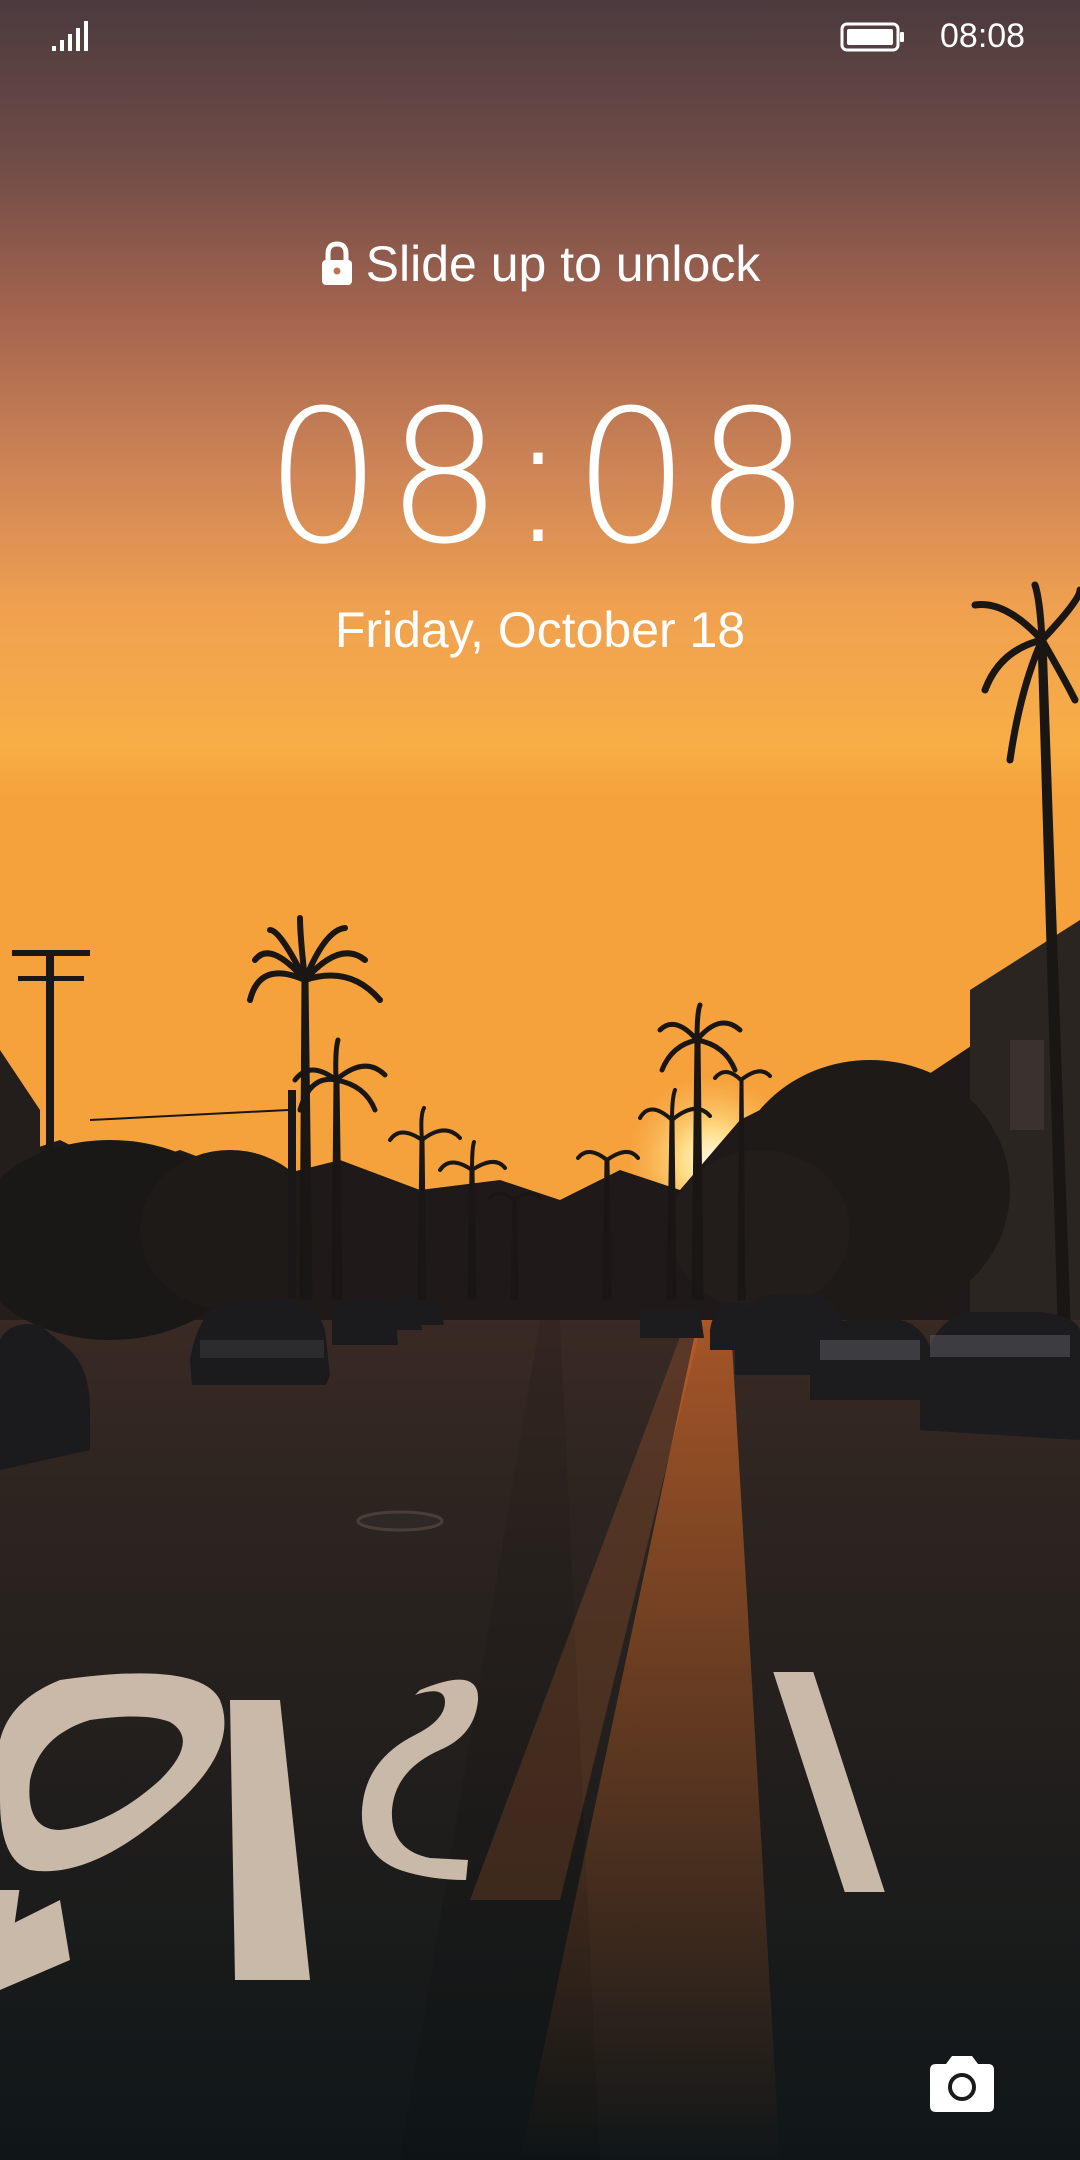 The image size is (1080, 2160). What do you see at coordinates (563, 264) in the screenshot?
I see `unlock-hint-text: Slide up to unlock` at bounding box center [563, 264].